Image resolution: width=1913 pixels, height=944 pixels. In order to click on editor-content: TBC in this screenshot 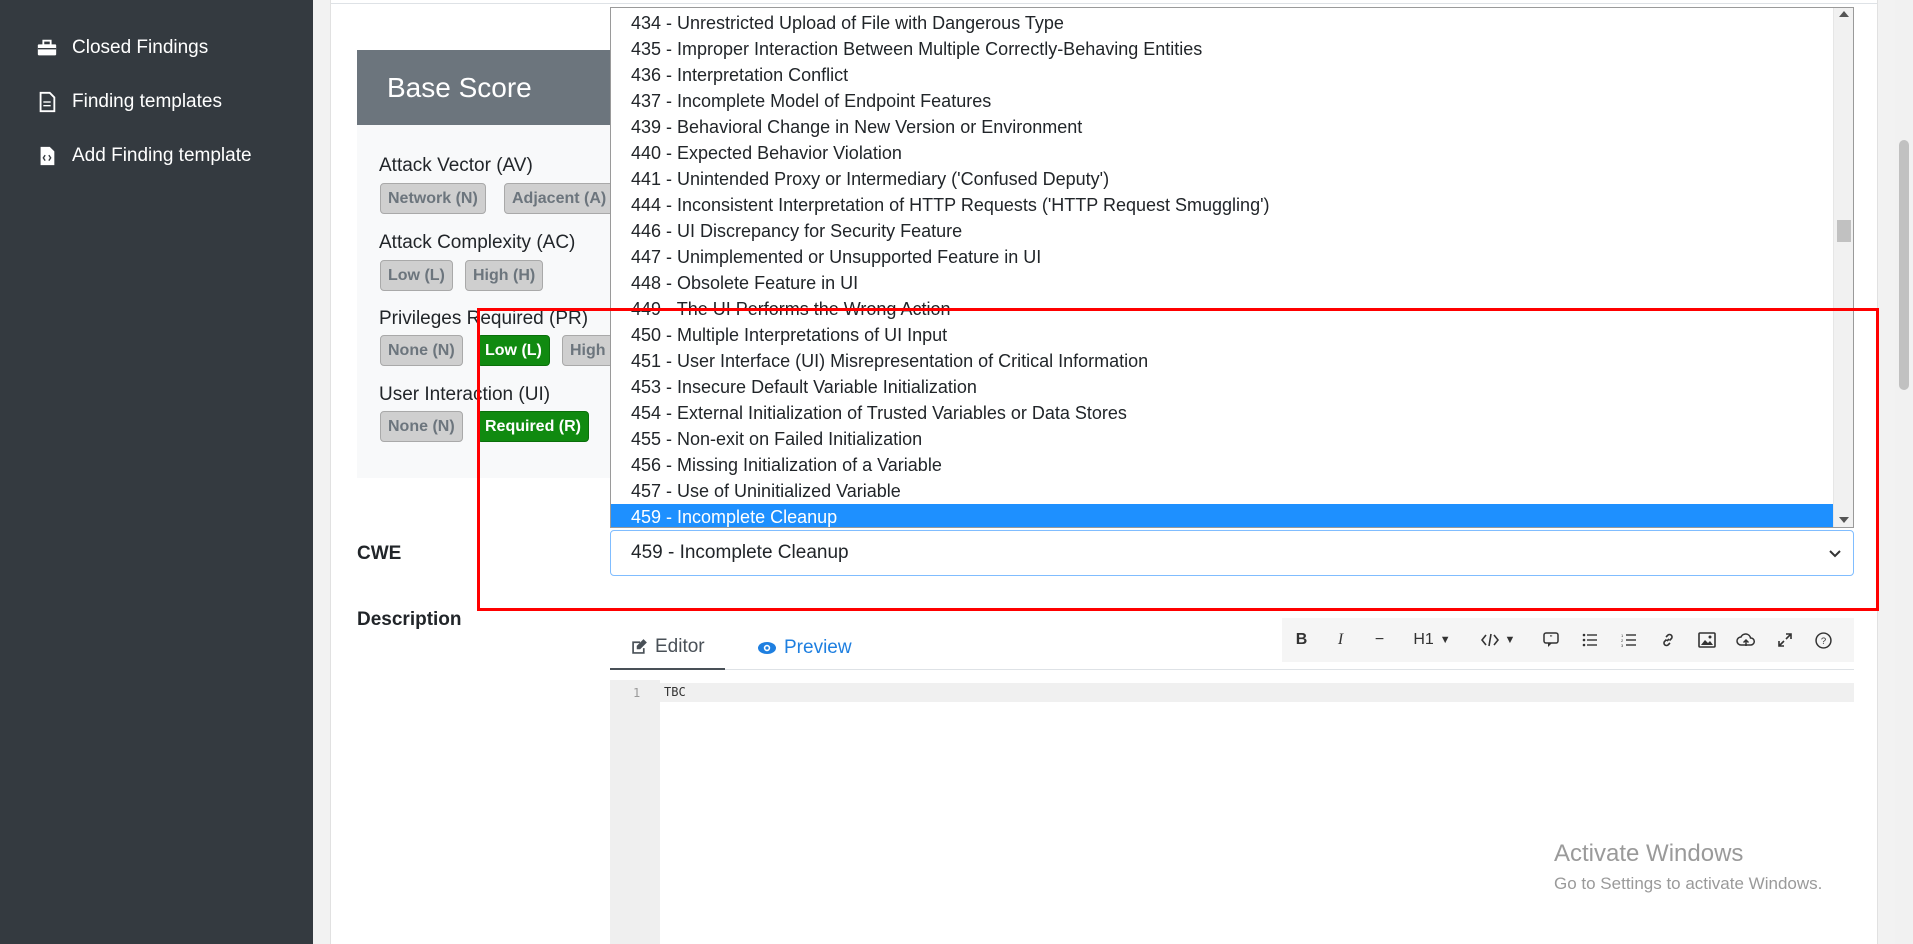, I will do `click(1257, 692)`.